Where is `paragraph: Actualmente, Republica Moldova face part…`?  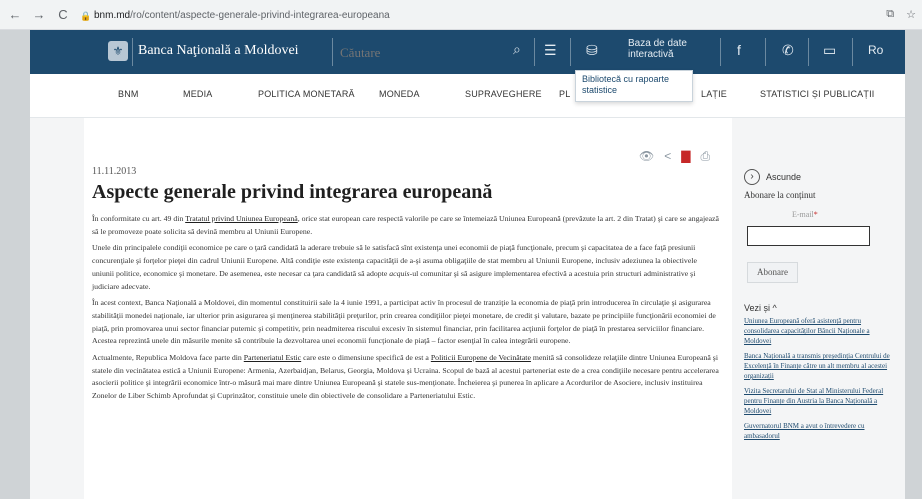 paragraph: Actualmente, Republica Moldova face part… is located at coordinates (405, 377).